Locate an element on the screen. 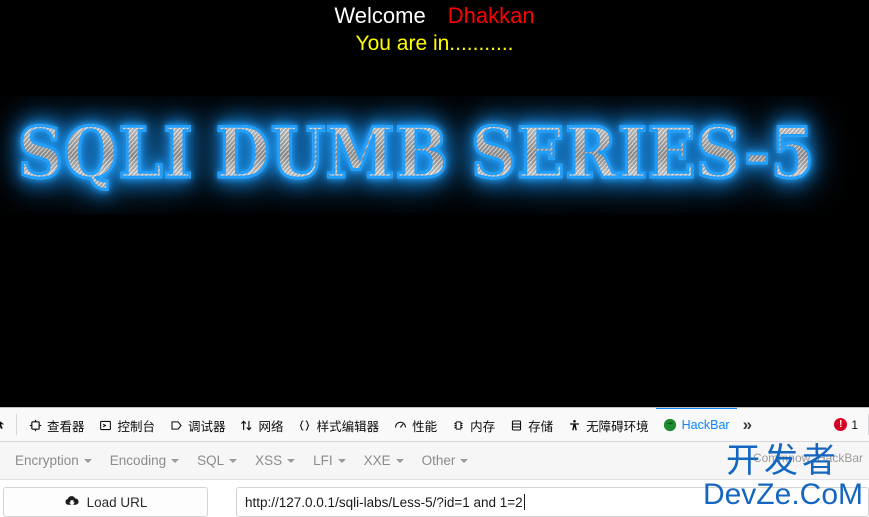  tab-network: 网络 is located at coordinates (262, 424).